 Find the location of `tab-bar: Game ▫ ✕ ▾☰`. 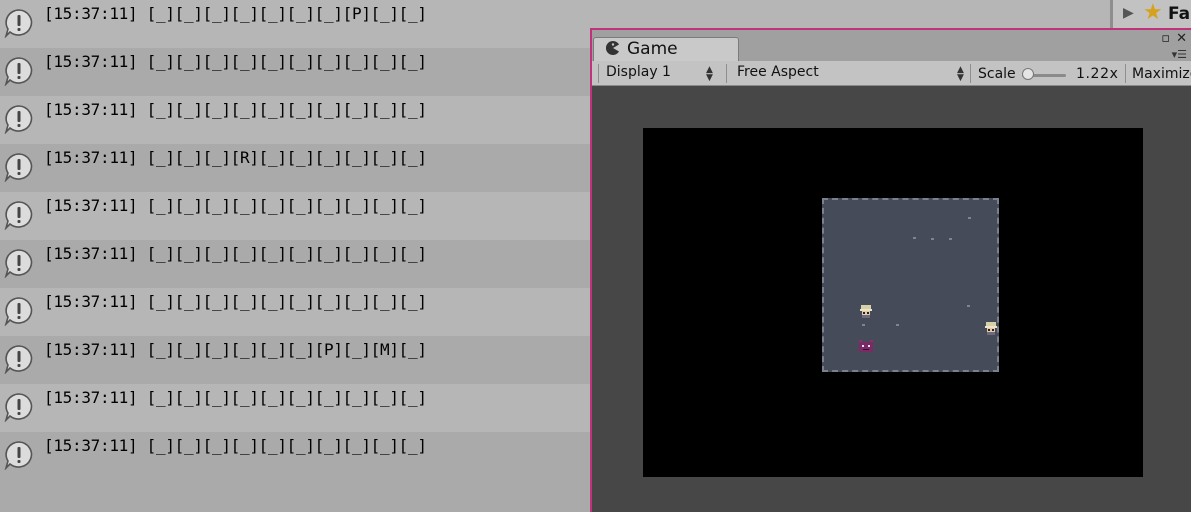

tab-bar: Game ▫ ✕ ▾☰ is located at coordinates (891, 45).